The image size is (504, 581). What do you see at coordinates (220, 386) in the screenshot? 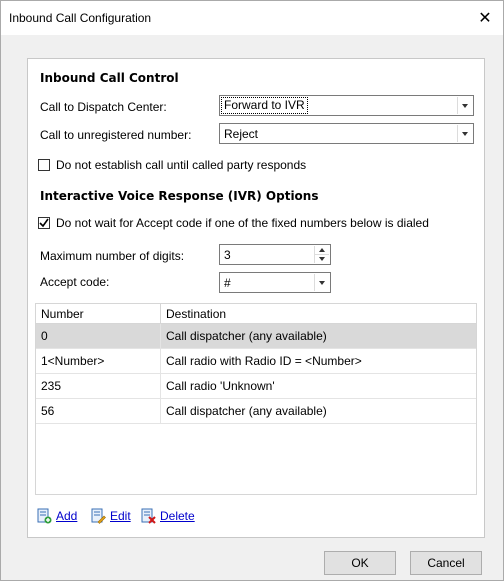
I see `cell-destination: Call radio 'Unknown'` at bounding box center [220, 386].